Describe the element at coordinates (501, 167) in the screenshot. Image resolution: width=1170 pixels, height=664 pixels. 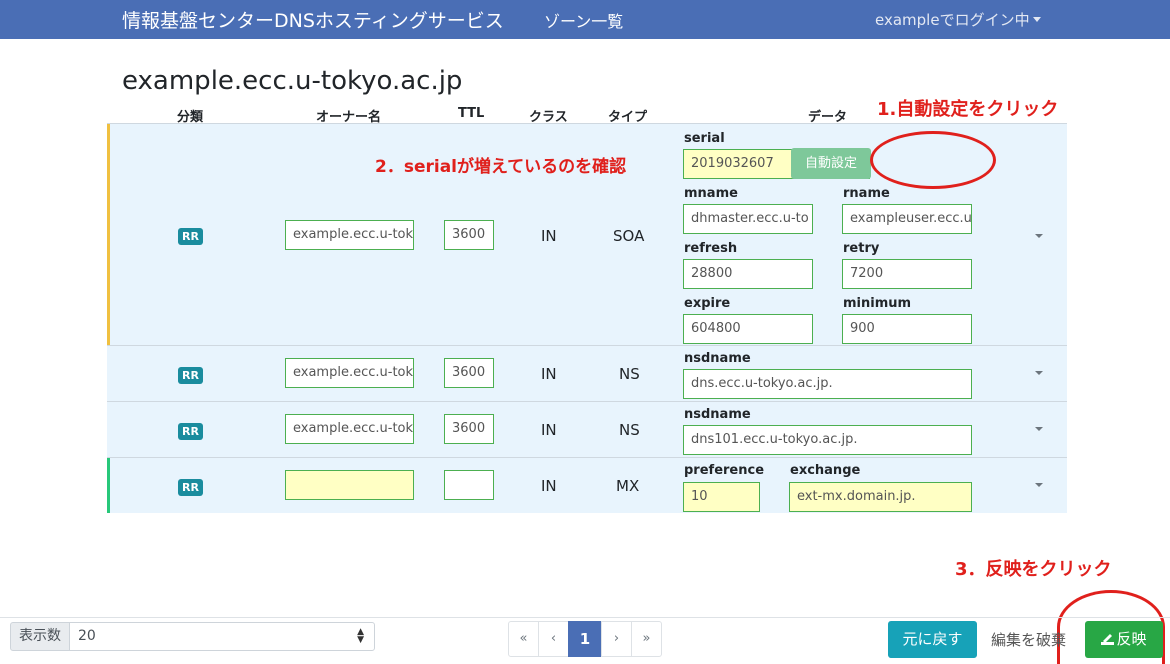
I see `annotation-step2: 2．serialが増えているのを確認` at that location.